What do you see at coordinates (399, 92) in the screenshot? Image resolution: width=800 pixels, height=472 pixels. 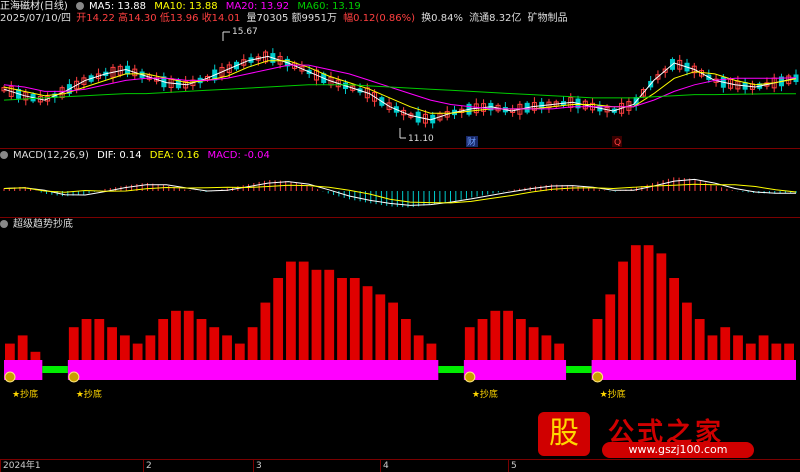 I see `ma-line-ma60` at bounding box center [399, 92].